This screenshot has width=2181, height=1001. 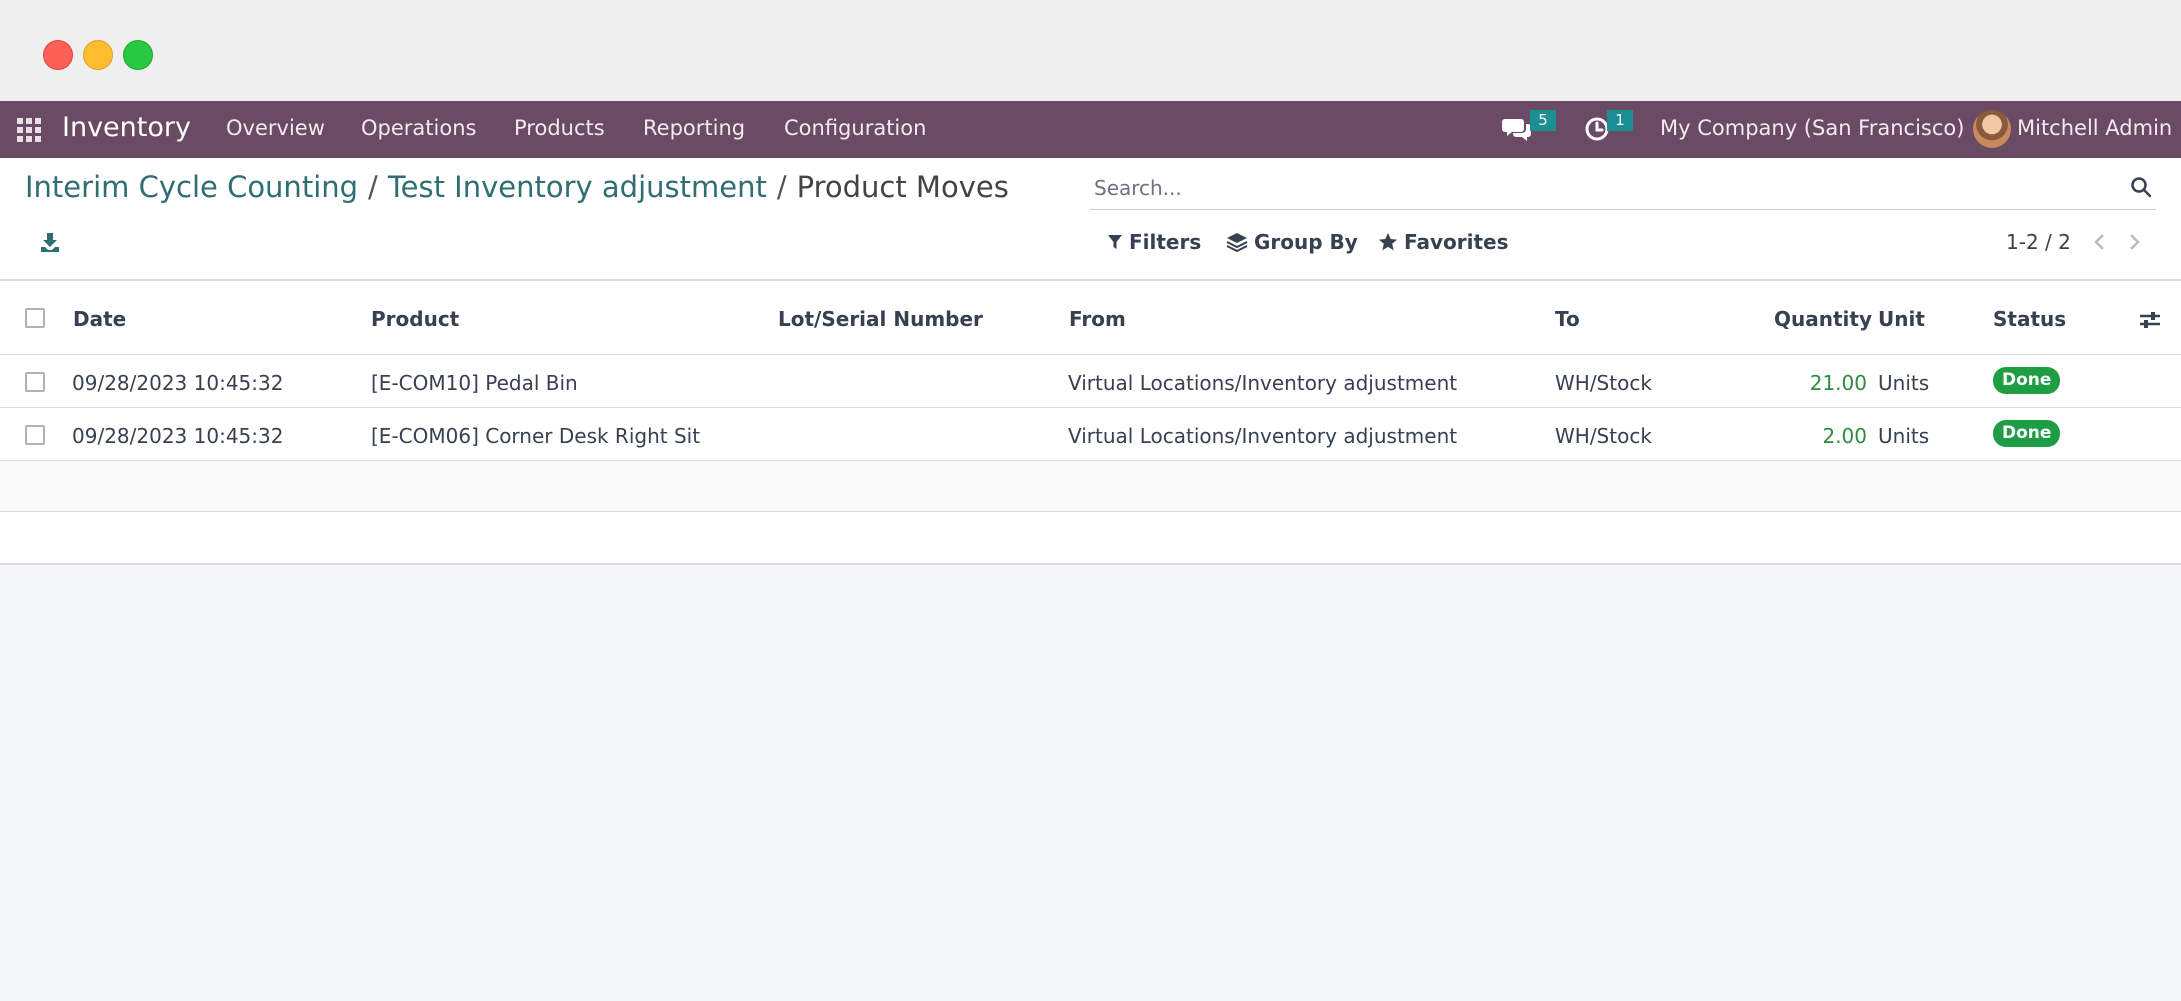 I want to click on filters-button: Filters, so click(x=1154, y=242).